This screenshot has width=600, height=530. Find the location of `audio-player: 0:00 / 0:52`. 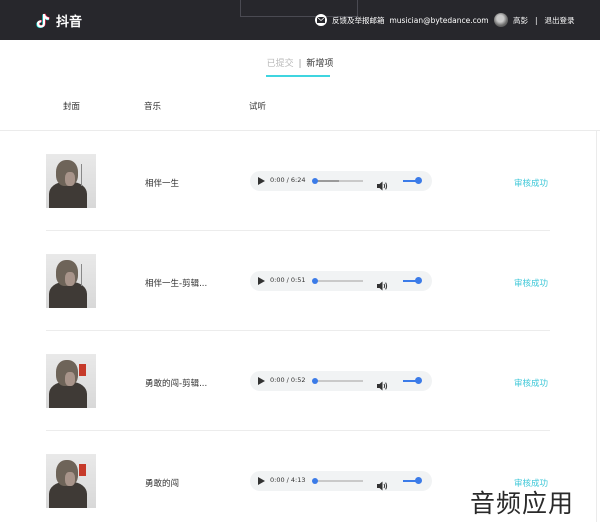

audio-player: 0:00 / 0:52 is located at coordinates (341, 381).